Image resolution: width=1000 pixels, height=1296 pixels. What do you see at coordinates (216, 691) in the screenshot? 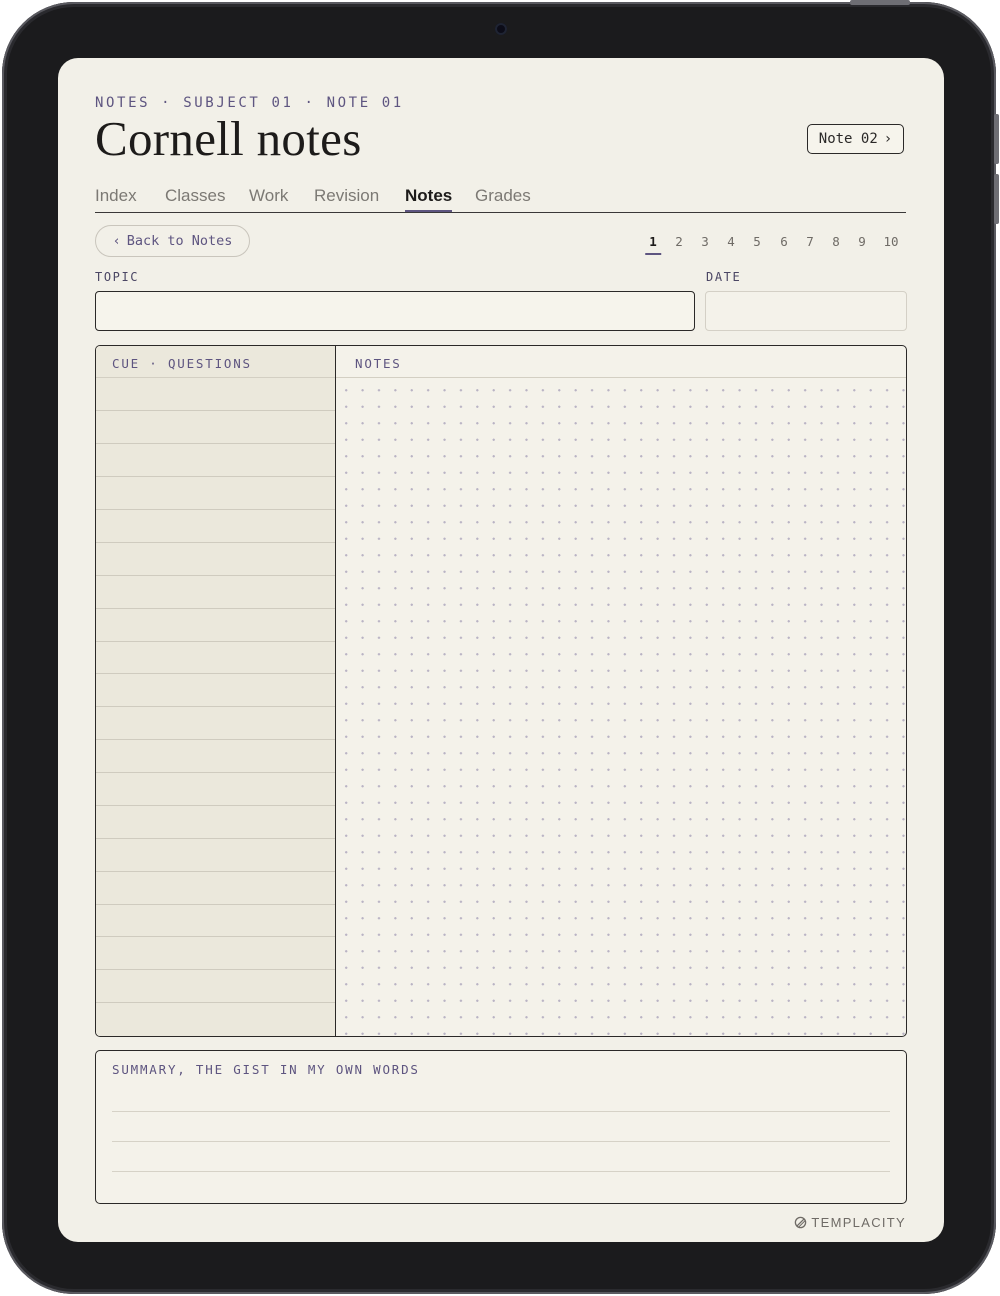
I see `cue-column: CUE · QUESTIONS` at bounding box center [216, 691].